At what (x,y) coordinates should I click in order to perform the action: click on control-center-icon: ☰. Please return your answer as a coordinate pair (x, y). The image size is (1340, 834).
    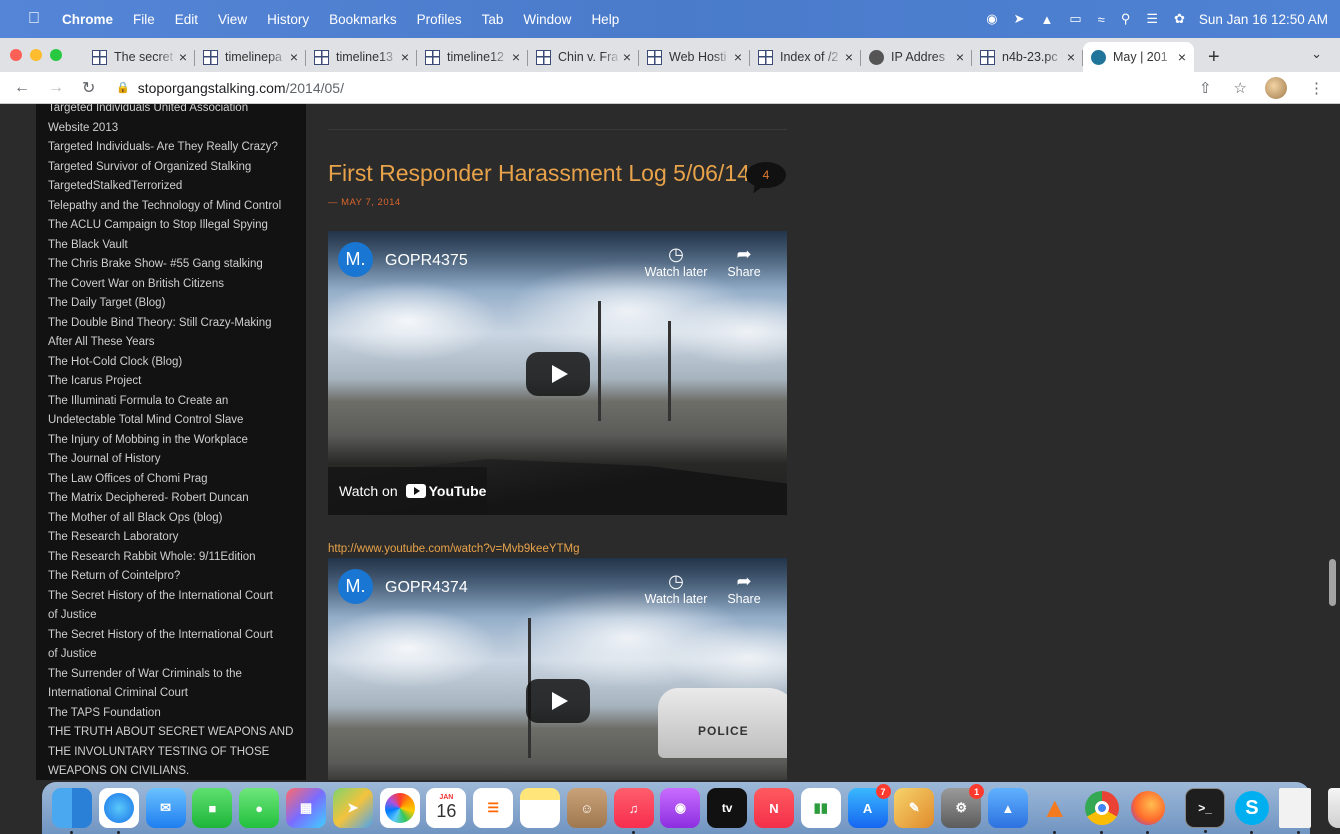
    Looking at the image, I should click on (1152, 19).